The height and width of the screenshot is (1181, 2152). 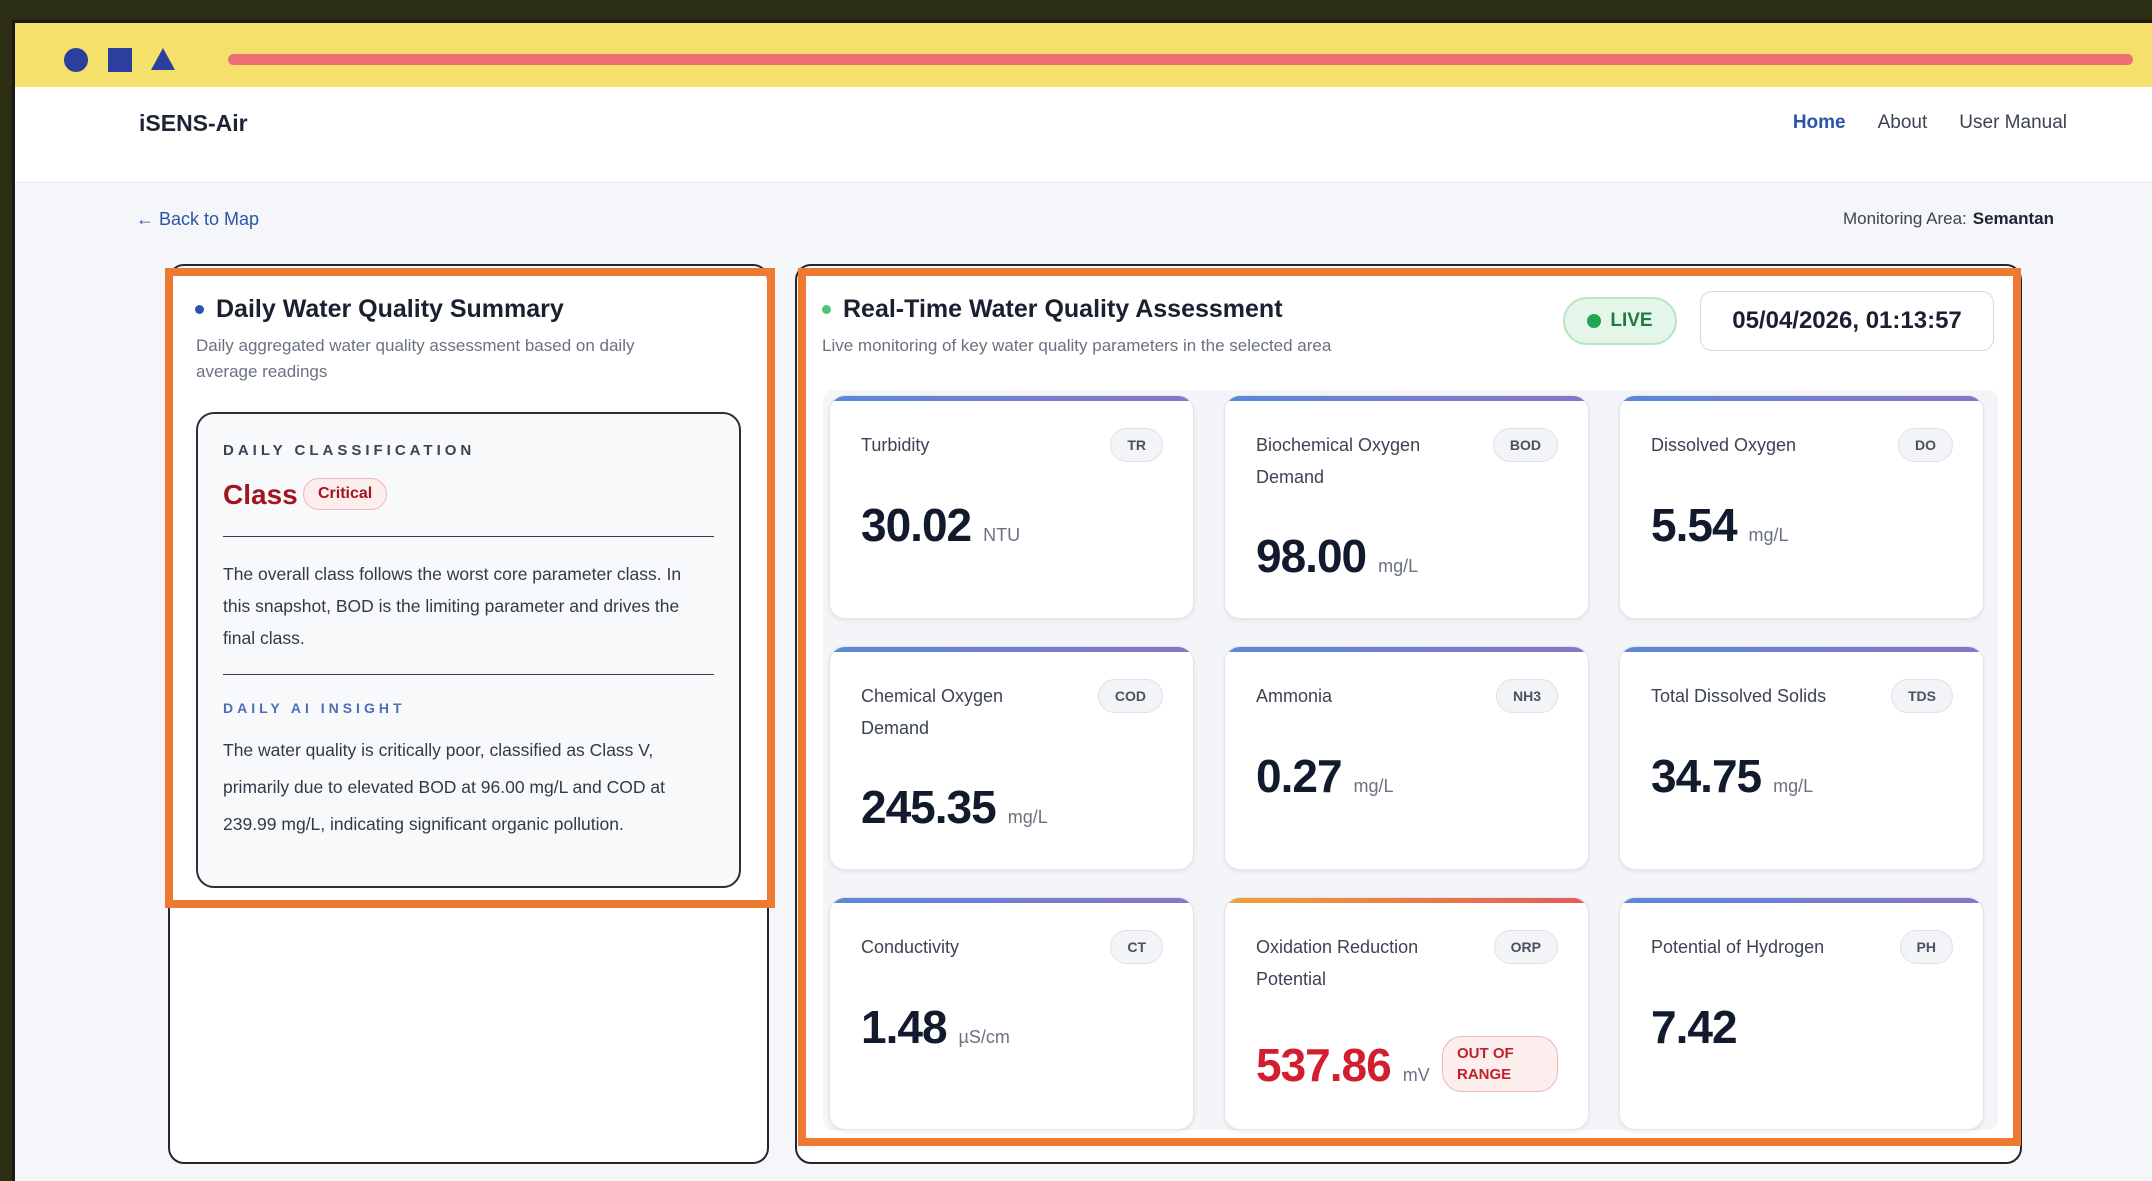 What do you see at coordinates (1083, 135) in the screenshot?
I see `navbar: iSENS-Air Home About User Manual` at bounding box center [1083, 135].